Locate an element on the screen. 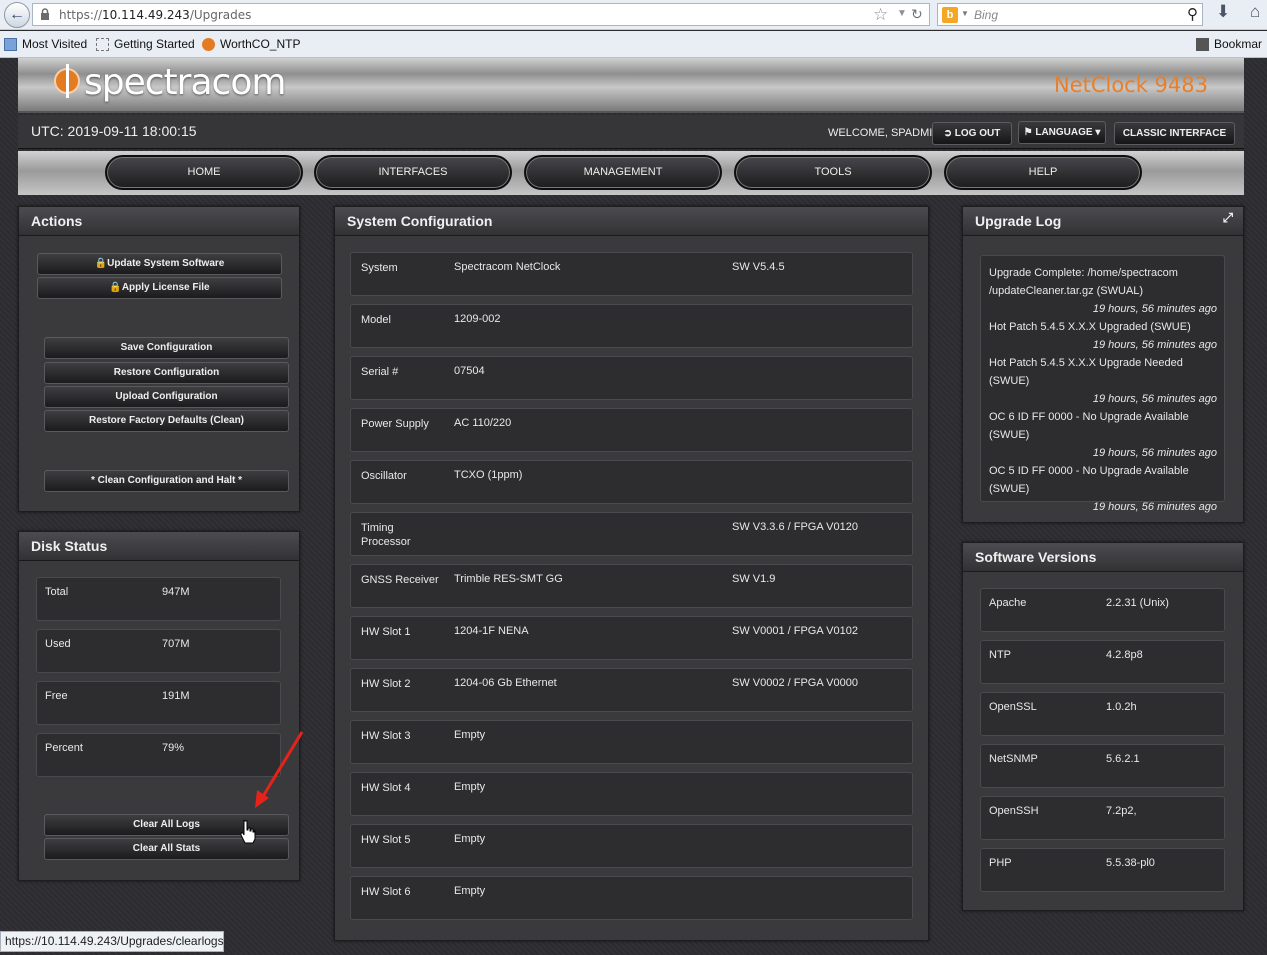 The height and width of the screenshot is (955, 1267). nav-help: HELP is located at coordinates (1043, 172).